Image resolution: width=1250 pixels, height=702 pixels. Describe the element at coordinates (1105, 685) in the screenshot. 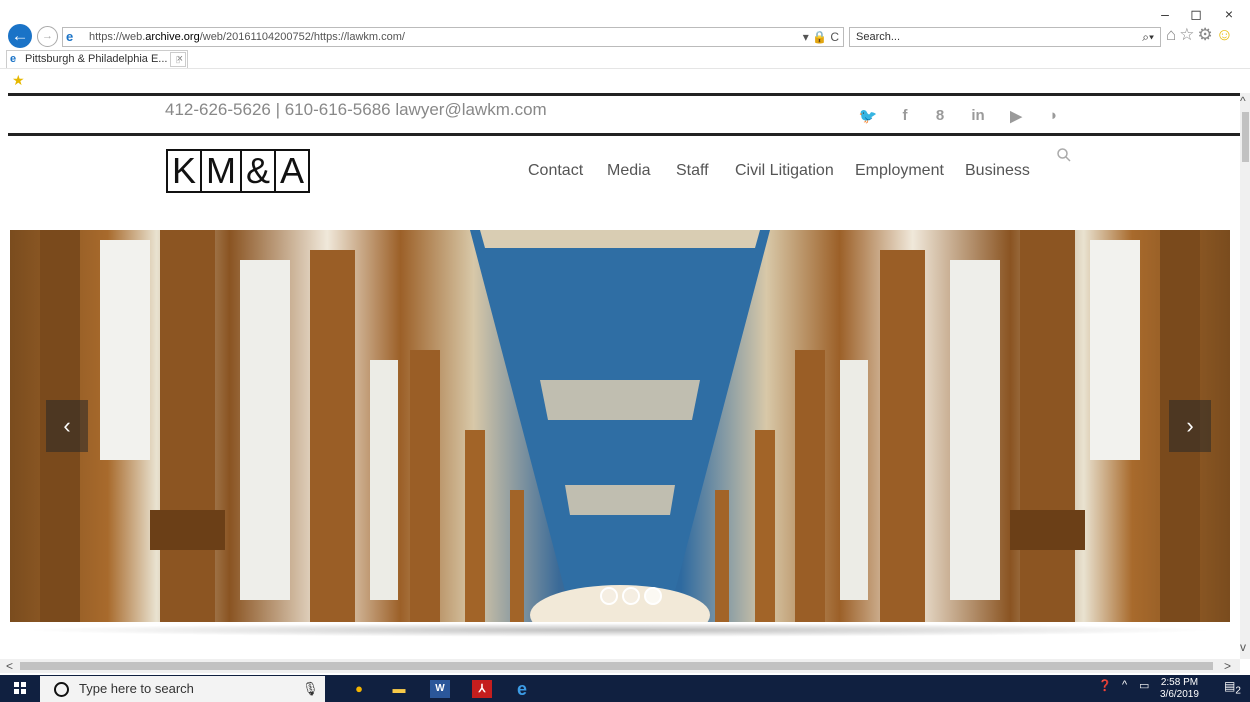

I see `help-icon: ❓` at that location.